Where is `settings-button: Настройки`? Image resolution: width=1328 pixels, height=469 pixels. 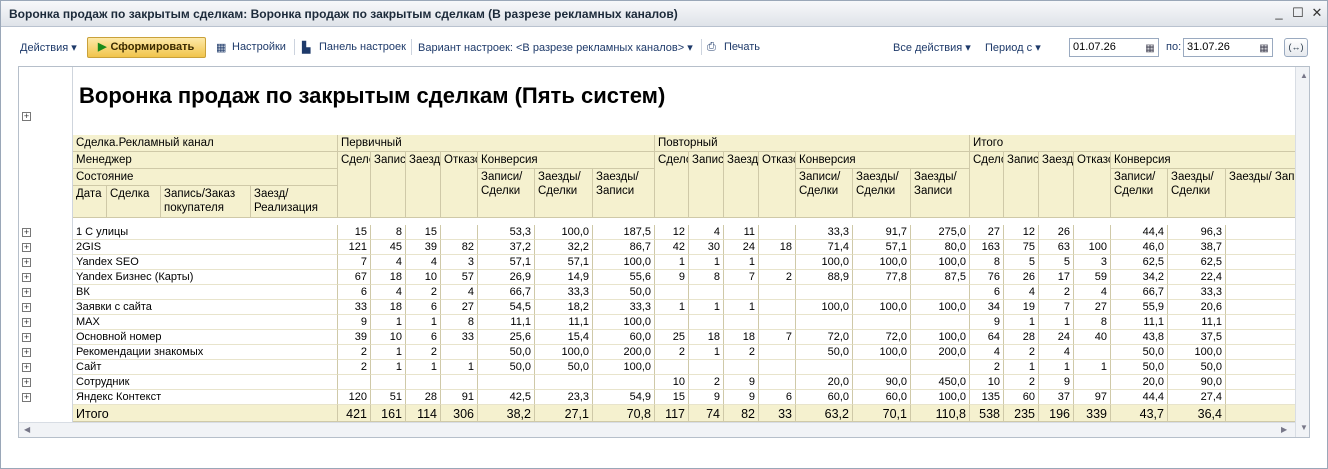 settings-button: Настройки is located at coordinates (259, 47).